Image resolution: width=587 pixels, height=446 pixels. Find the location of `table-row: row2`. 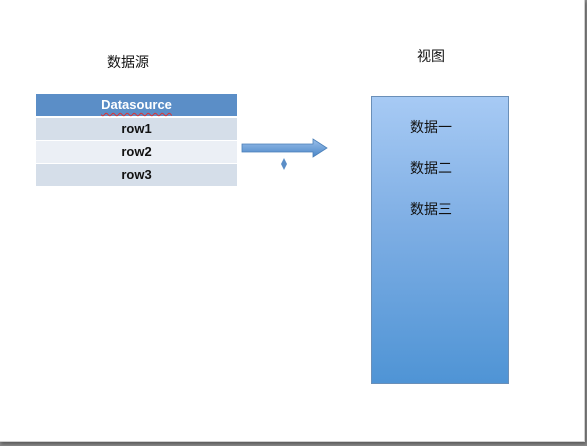

table-row: row2 is located at coordinates (136, 152).